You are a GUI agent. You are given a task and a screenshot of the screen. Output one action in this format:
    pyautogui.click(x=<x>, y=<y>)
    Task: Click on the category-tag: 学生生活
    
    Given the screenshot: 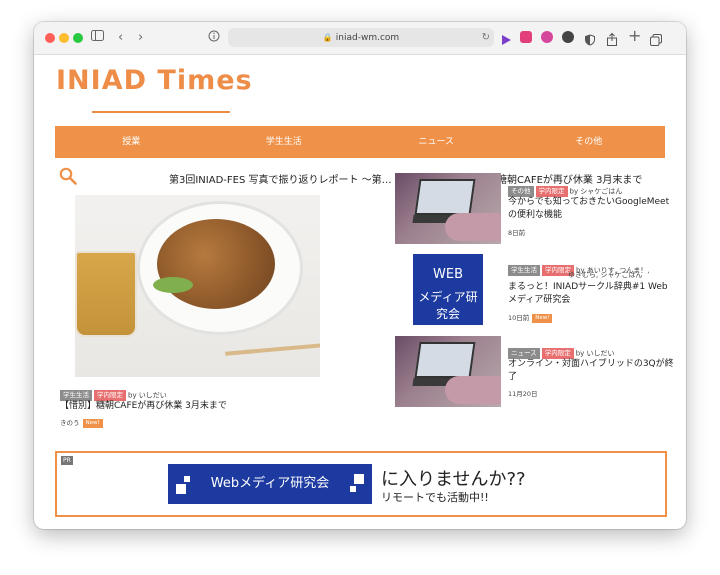 What is the action you would take?
    pyautogui.click(x=524, y=270)
    